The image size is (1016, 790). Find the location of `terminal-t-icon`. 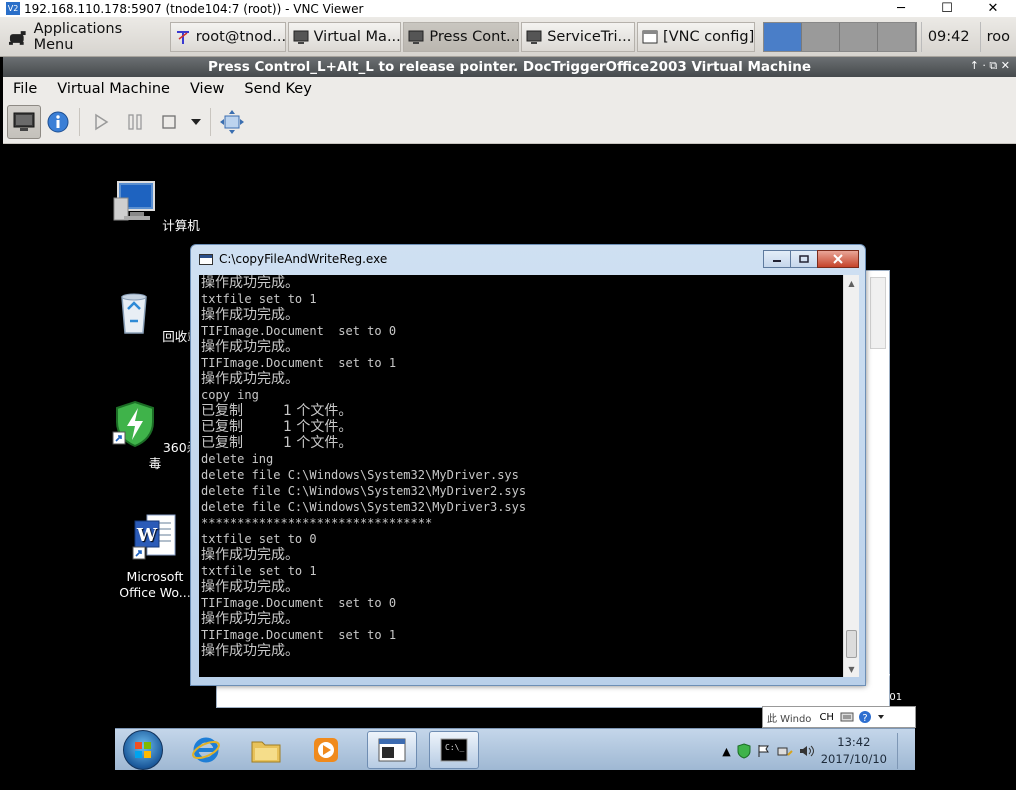

terminal-t-icon is located at coordinates (182, 37).